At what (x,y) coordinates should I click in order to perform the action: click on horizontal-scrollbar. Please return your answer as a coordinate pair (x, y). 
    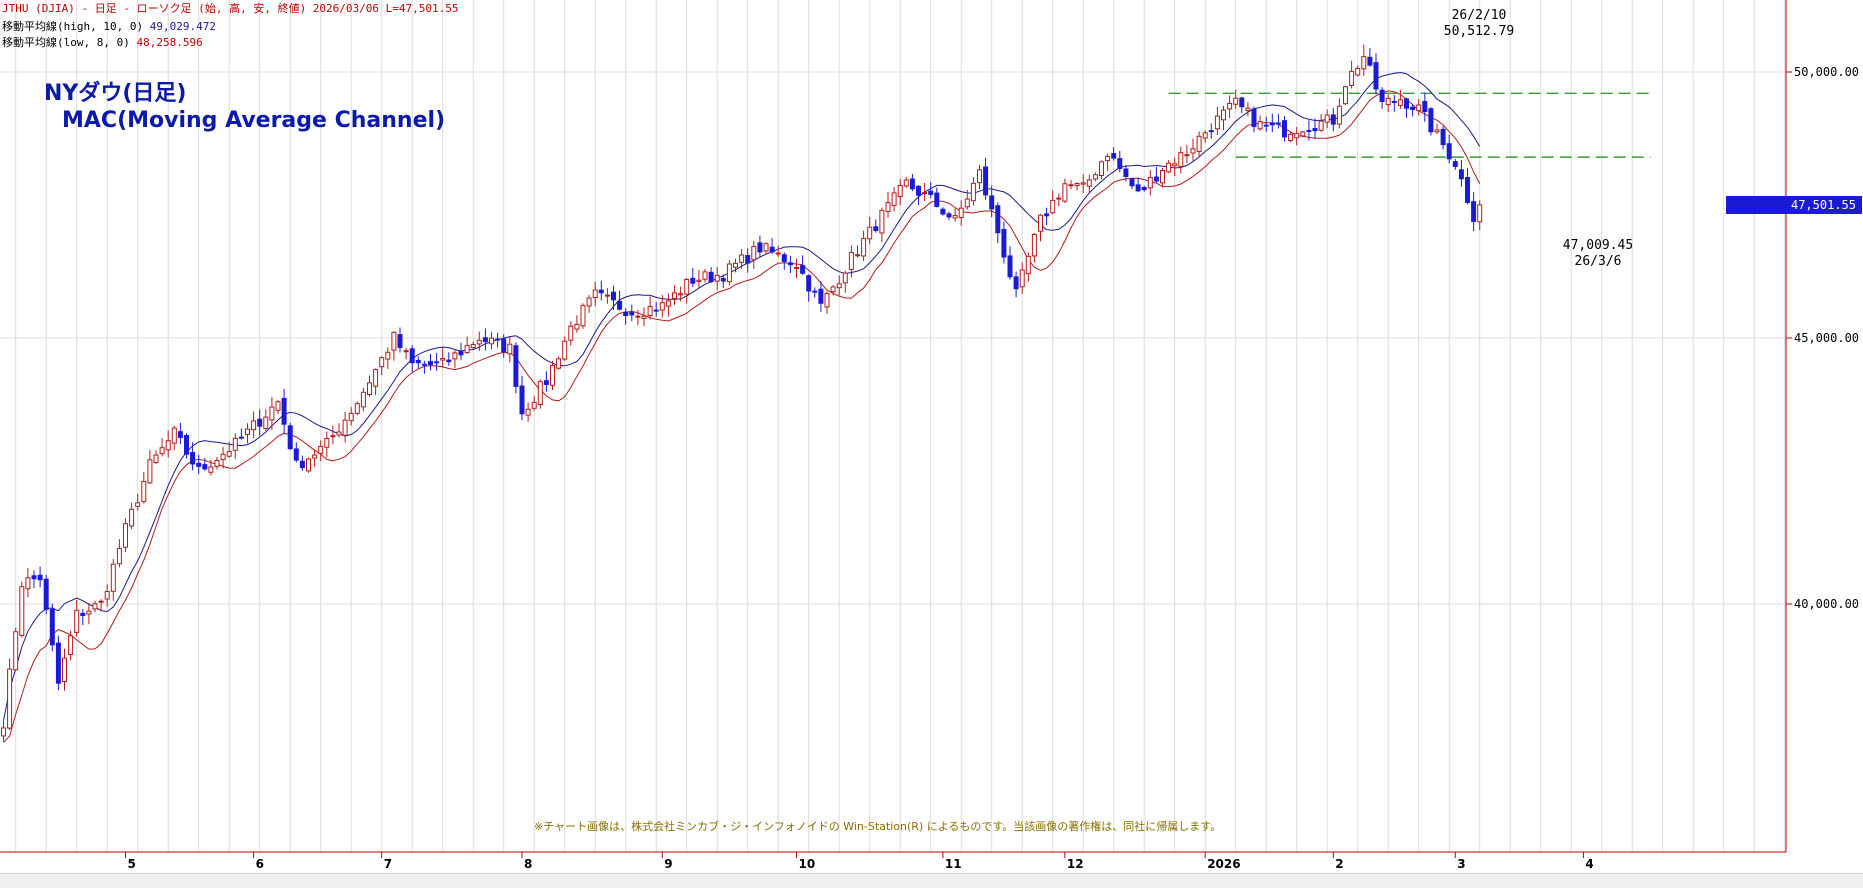
    Looking at the image, I should click on (931, 880).